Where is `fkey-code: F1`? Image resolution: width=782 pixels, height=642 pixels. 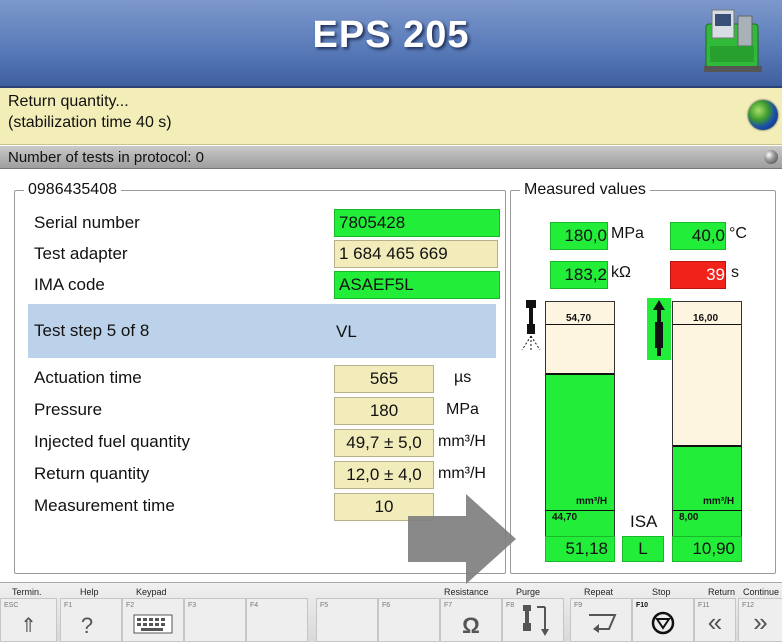
fkey-code: F1 is located at coordinates (68, 605).